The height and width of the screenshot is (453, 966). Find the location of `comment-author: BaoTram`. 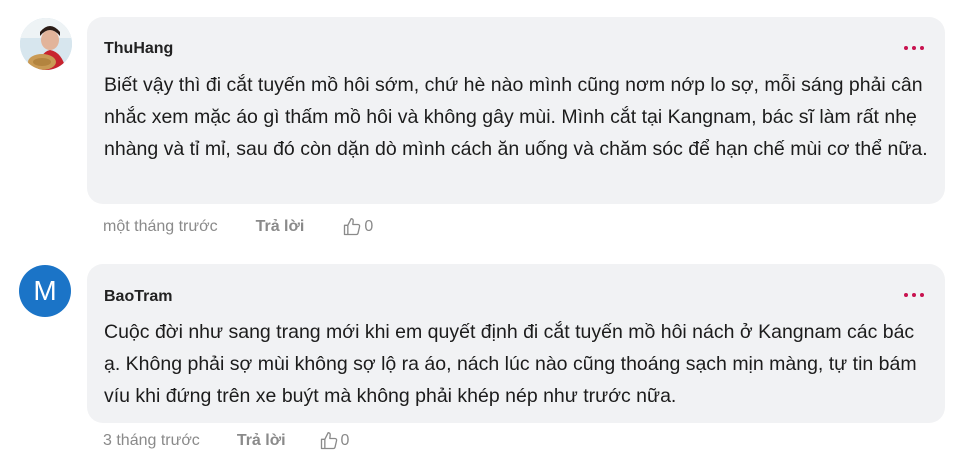

comment-author: BaoTram is located at coordinates (138, 297).